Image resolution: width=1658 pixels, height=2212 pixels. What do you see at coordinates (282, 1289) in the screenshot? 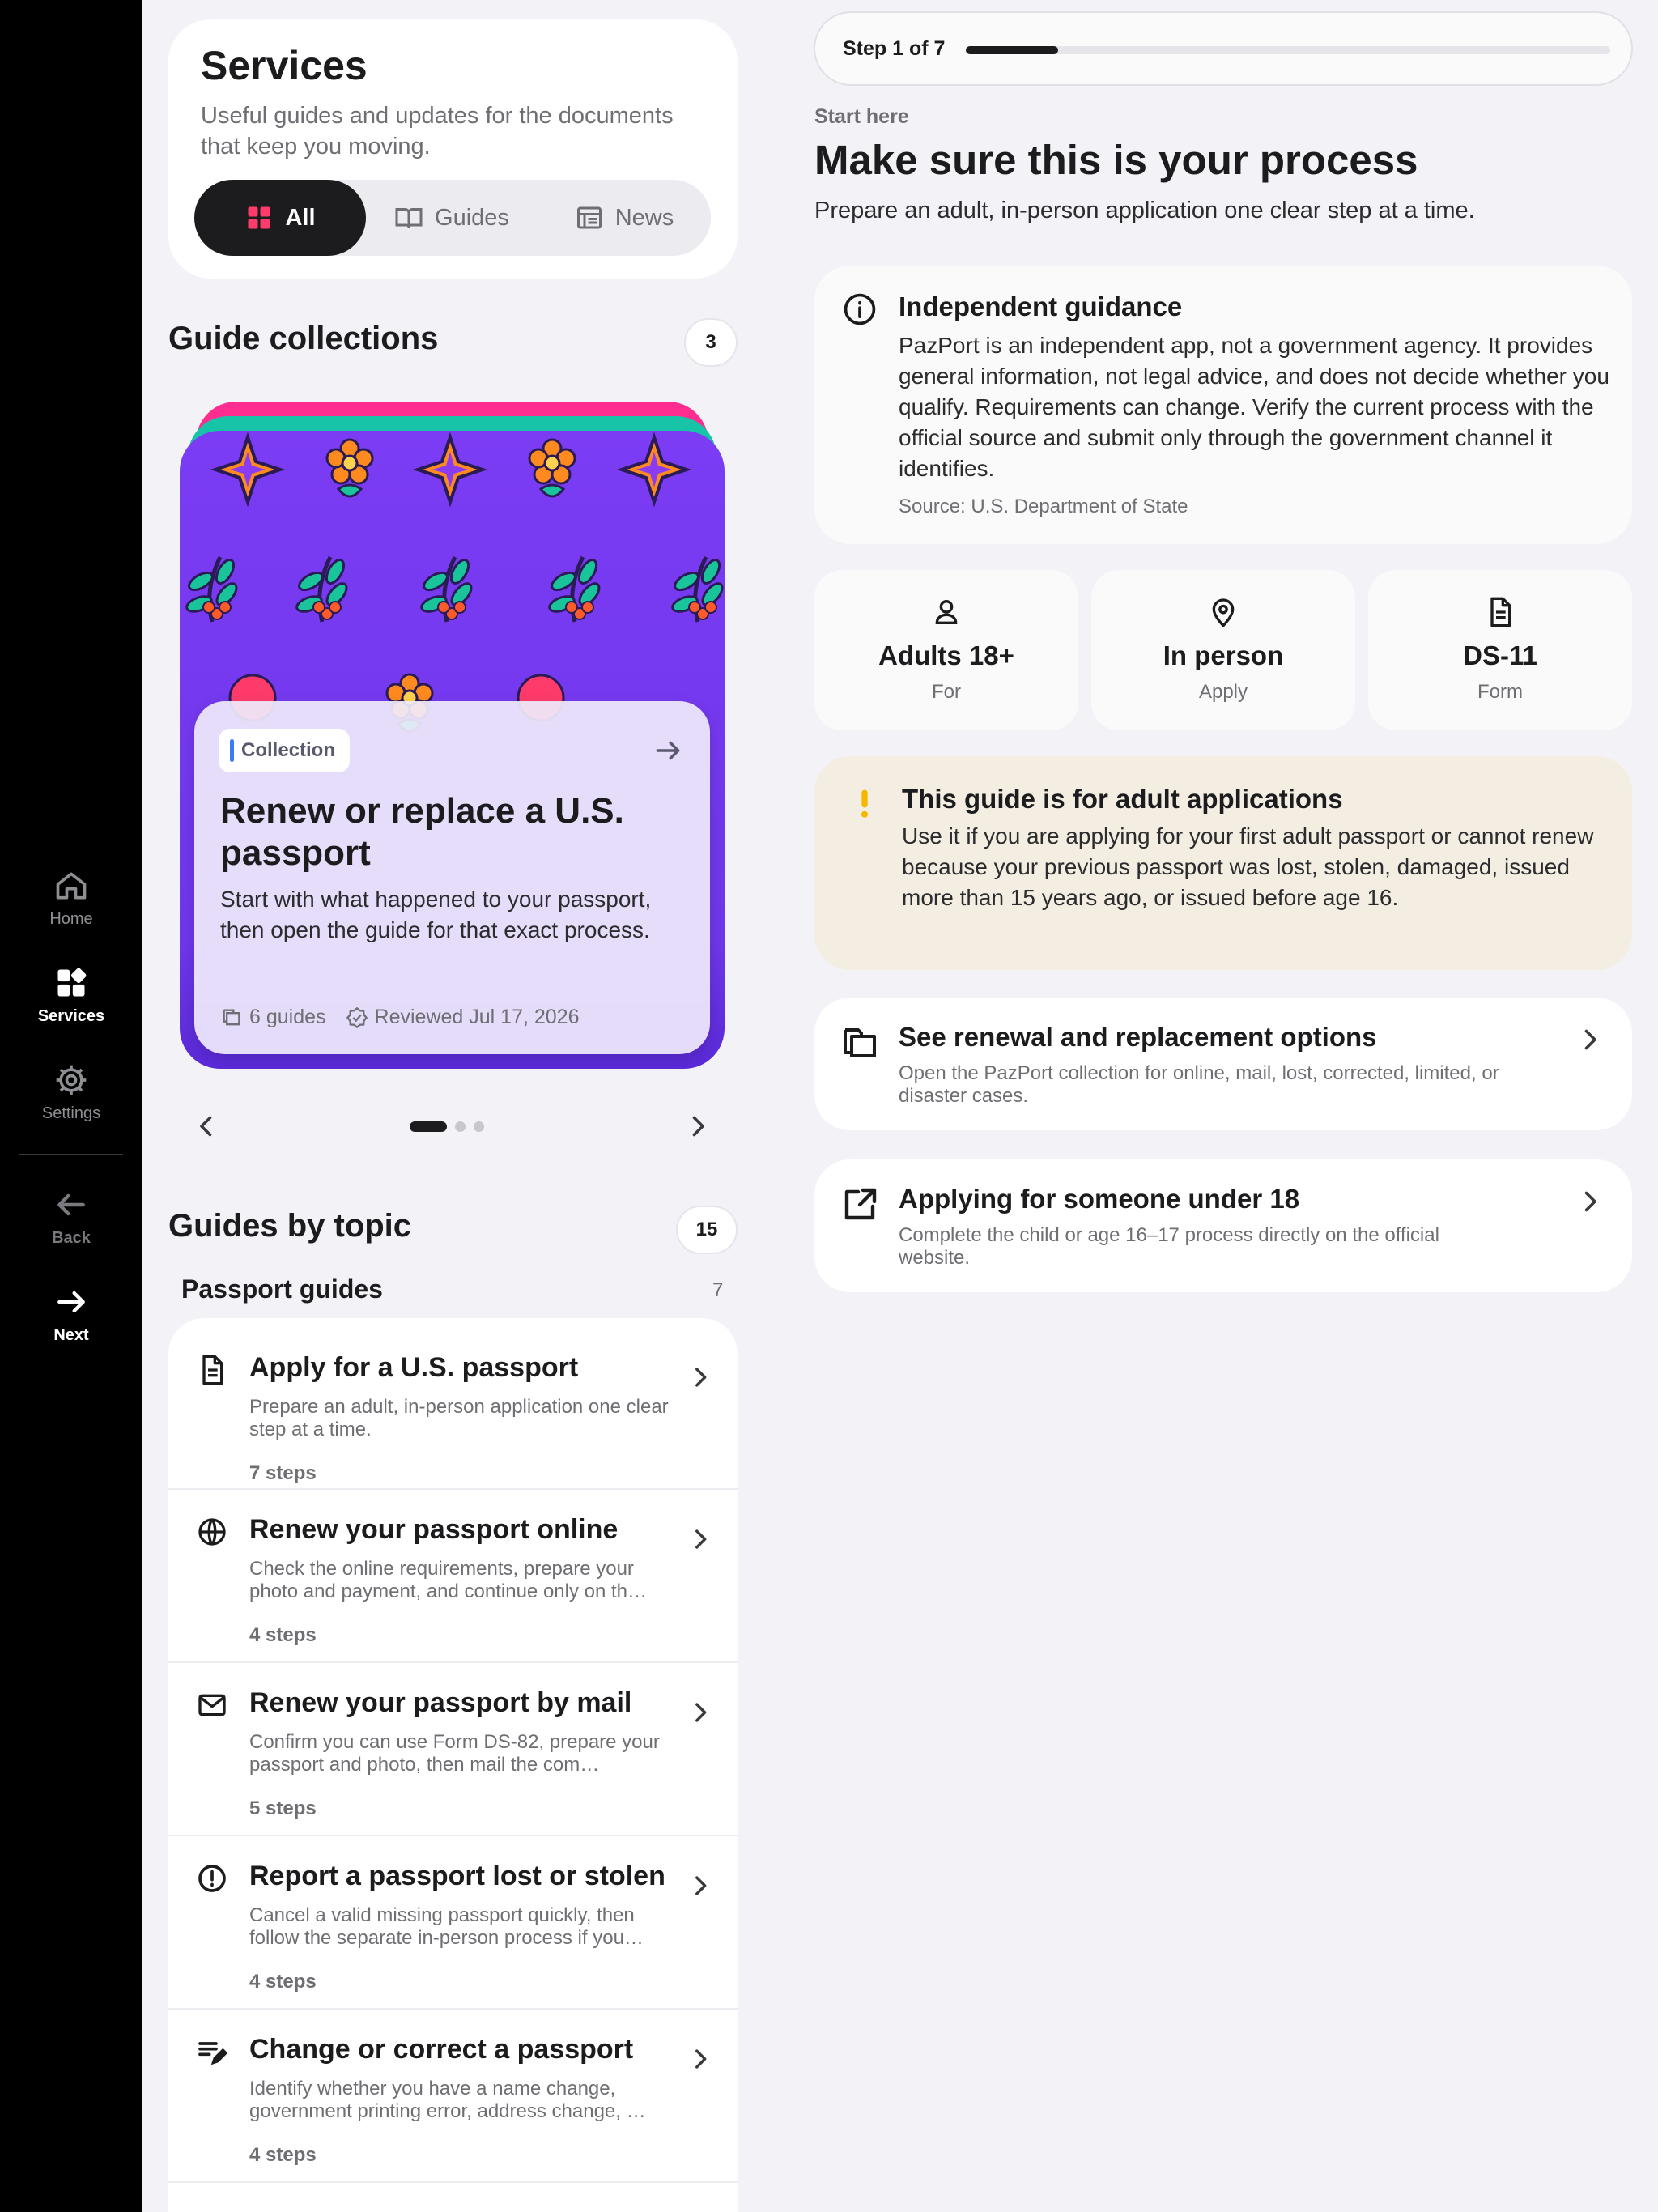
I see `section-heading-passport: Passport guides` at bounding box center [282, 1289].